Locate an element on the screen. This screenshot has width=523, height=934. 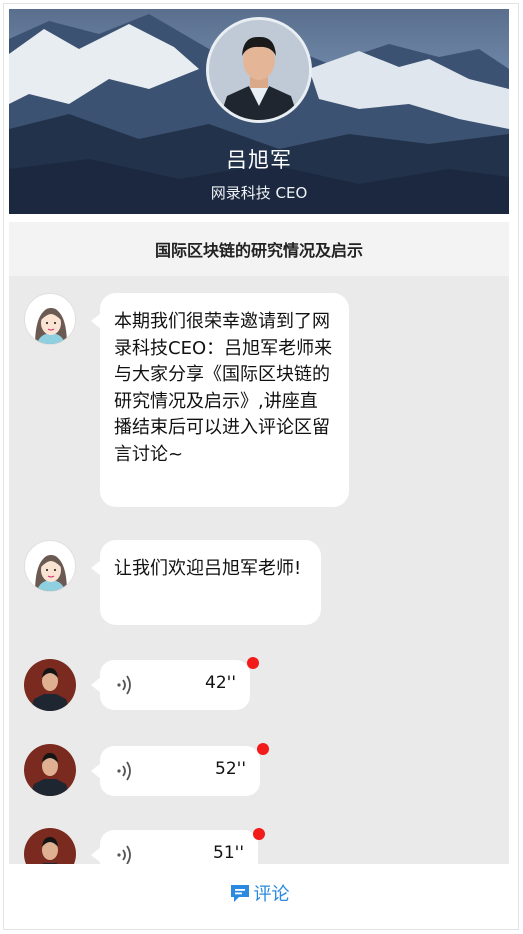
voice-duration: 42'' is located at coordinates (220, 683).